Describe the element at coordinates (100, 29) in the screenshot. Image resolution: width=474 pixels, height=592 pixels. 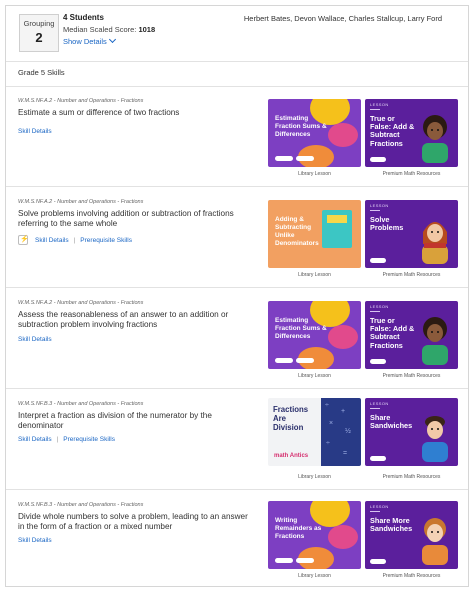
I see `median-label: Median Scaled Score:` at that location.